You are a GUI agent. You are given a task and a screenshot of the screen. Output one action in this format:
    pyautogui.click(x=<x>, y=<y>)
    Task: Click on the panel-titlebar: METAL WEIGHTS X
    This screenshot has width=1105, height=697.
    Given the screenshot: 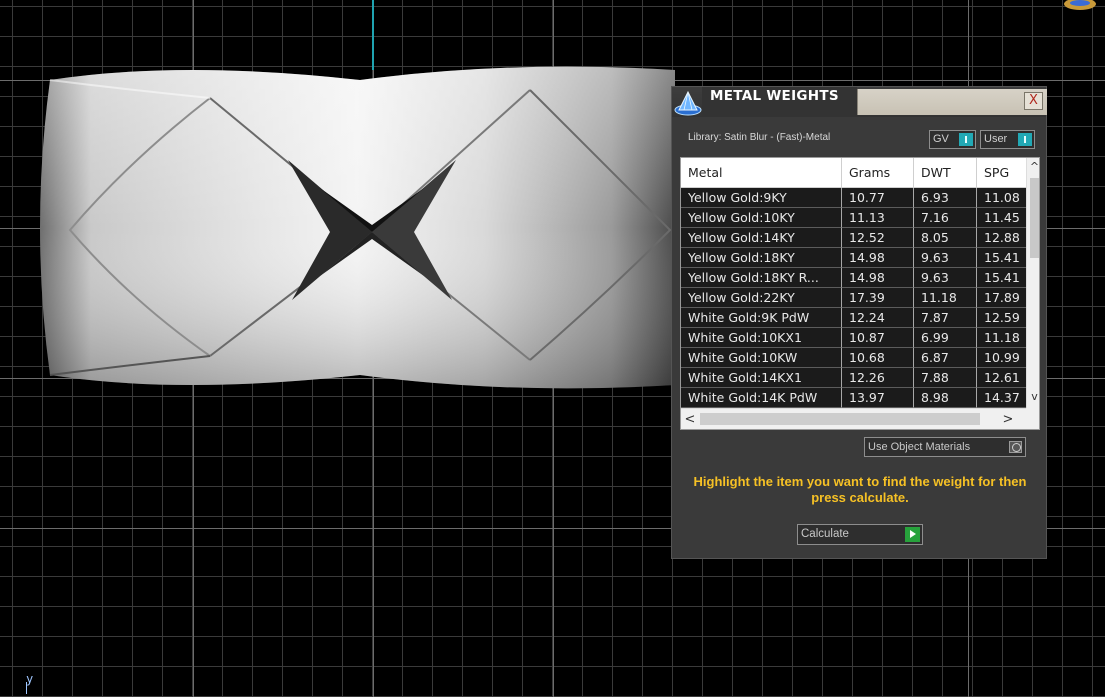 What is the action you would take?
    pyautogui.click(x=859, y=102)
    